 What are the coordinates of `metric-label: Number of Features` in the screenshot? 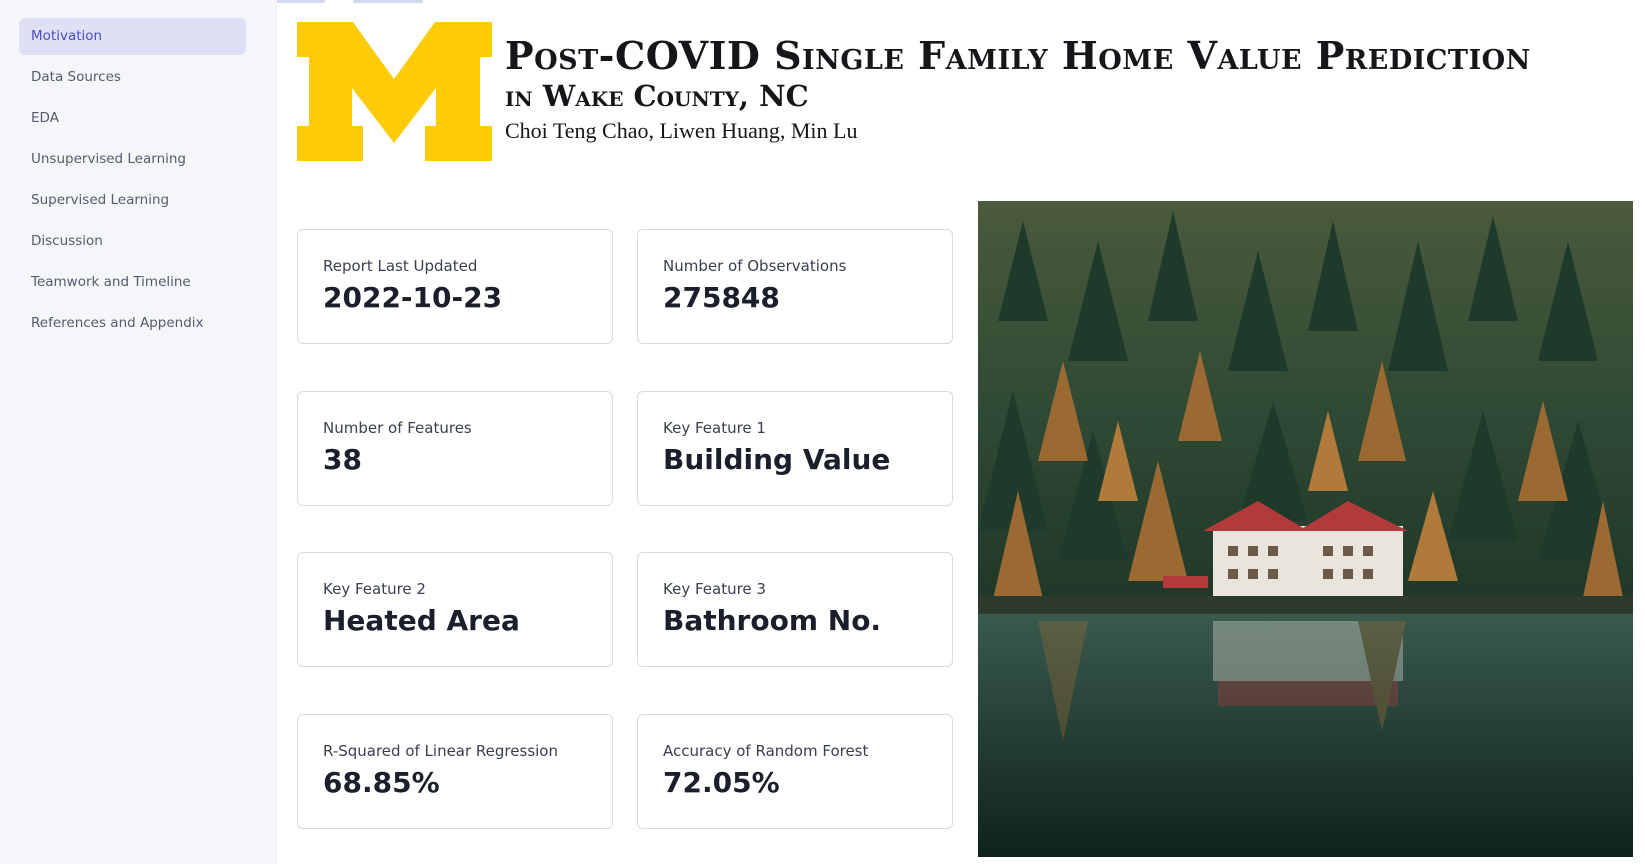 It's located at (397, 428).